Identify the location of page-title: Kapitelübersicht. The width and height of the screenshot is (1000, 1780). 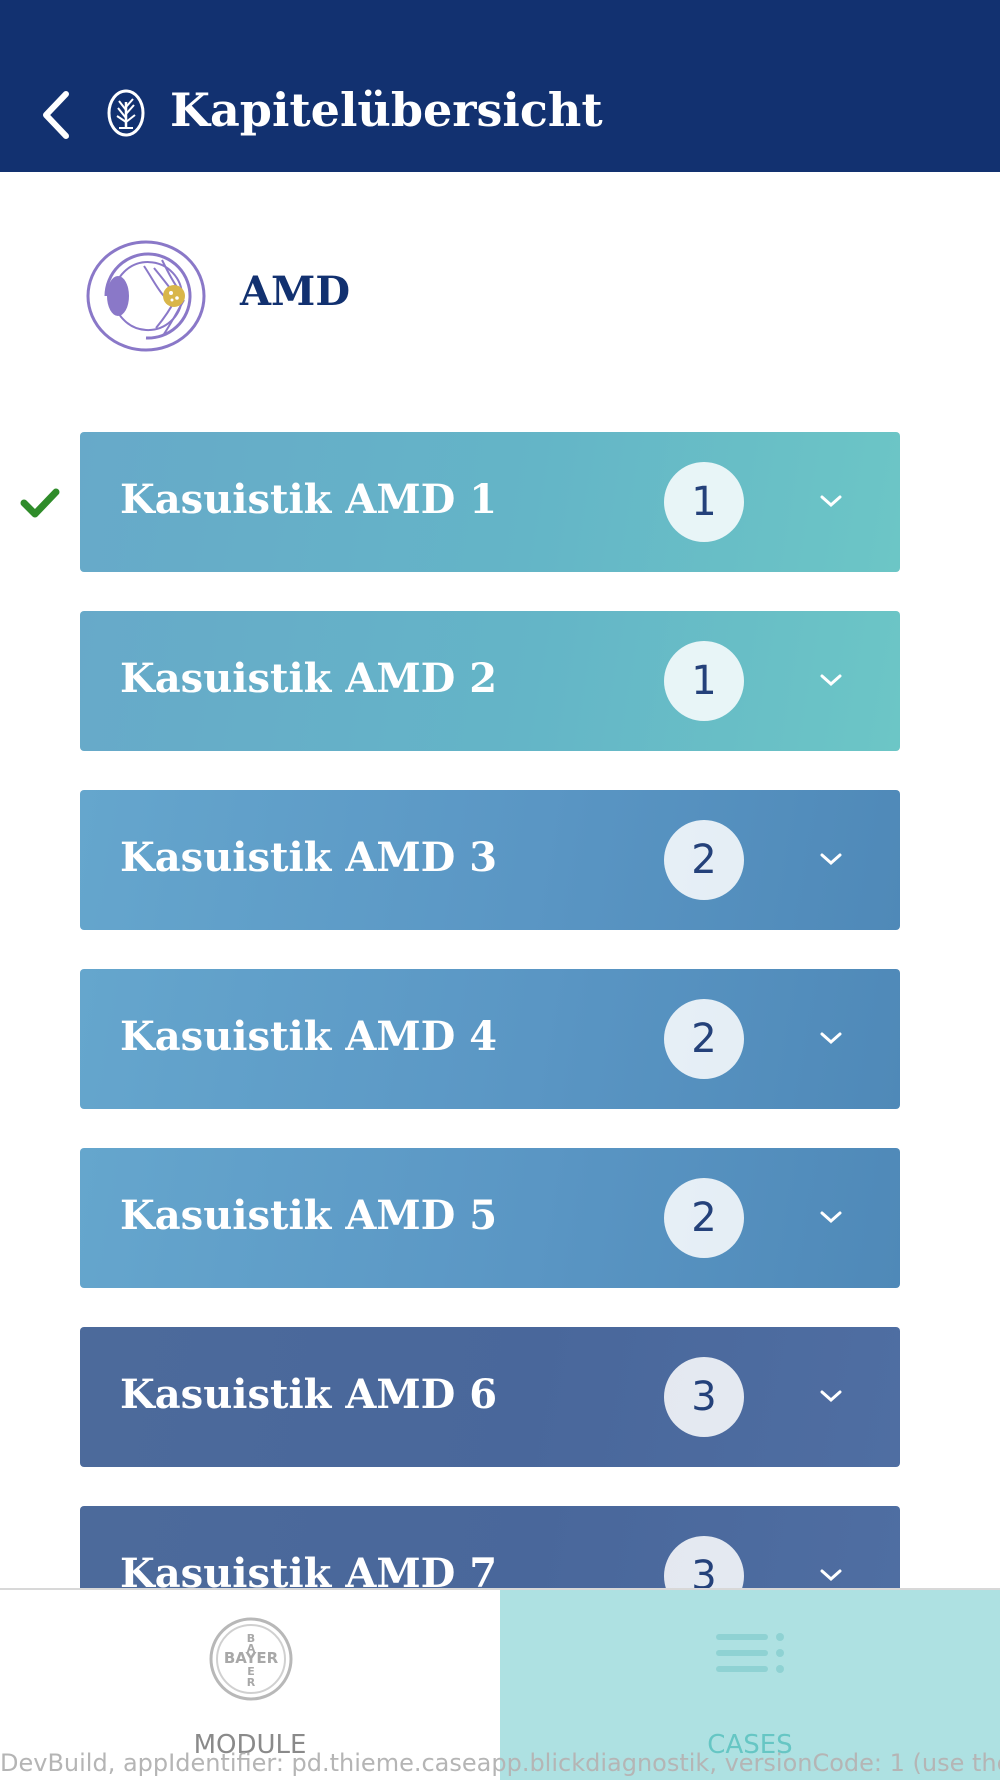
(386, 110).